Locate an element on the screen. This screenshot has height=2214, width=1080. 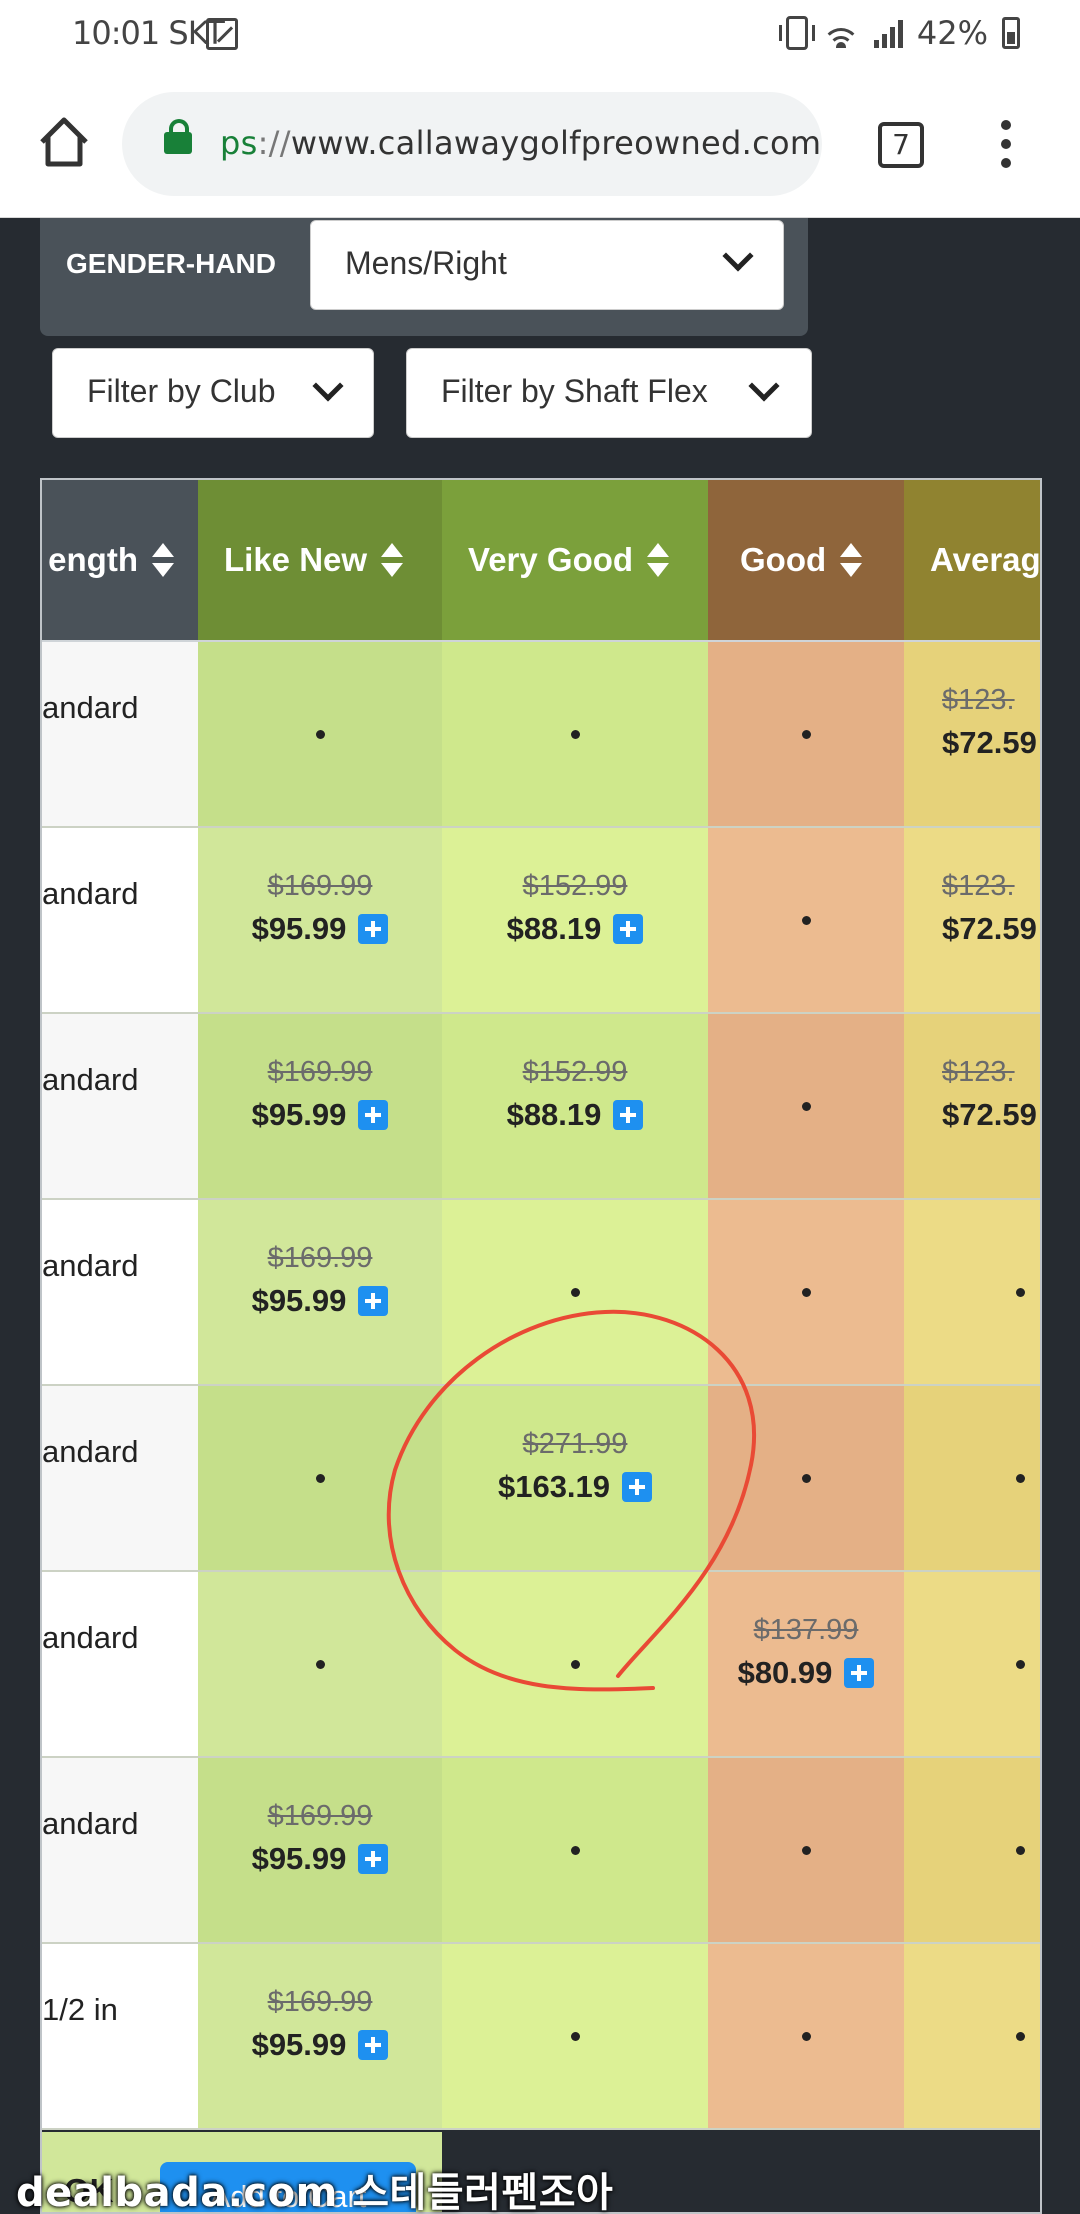
column-label: Averag is located at coordinates (985, 559).